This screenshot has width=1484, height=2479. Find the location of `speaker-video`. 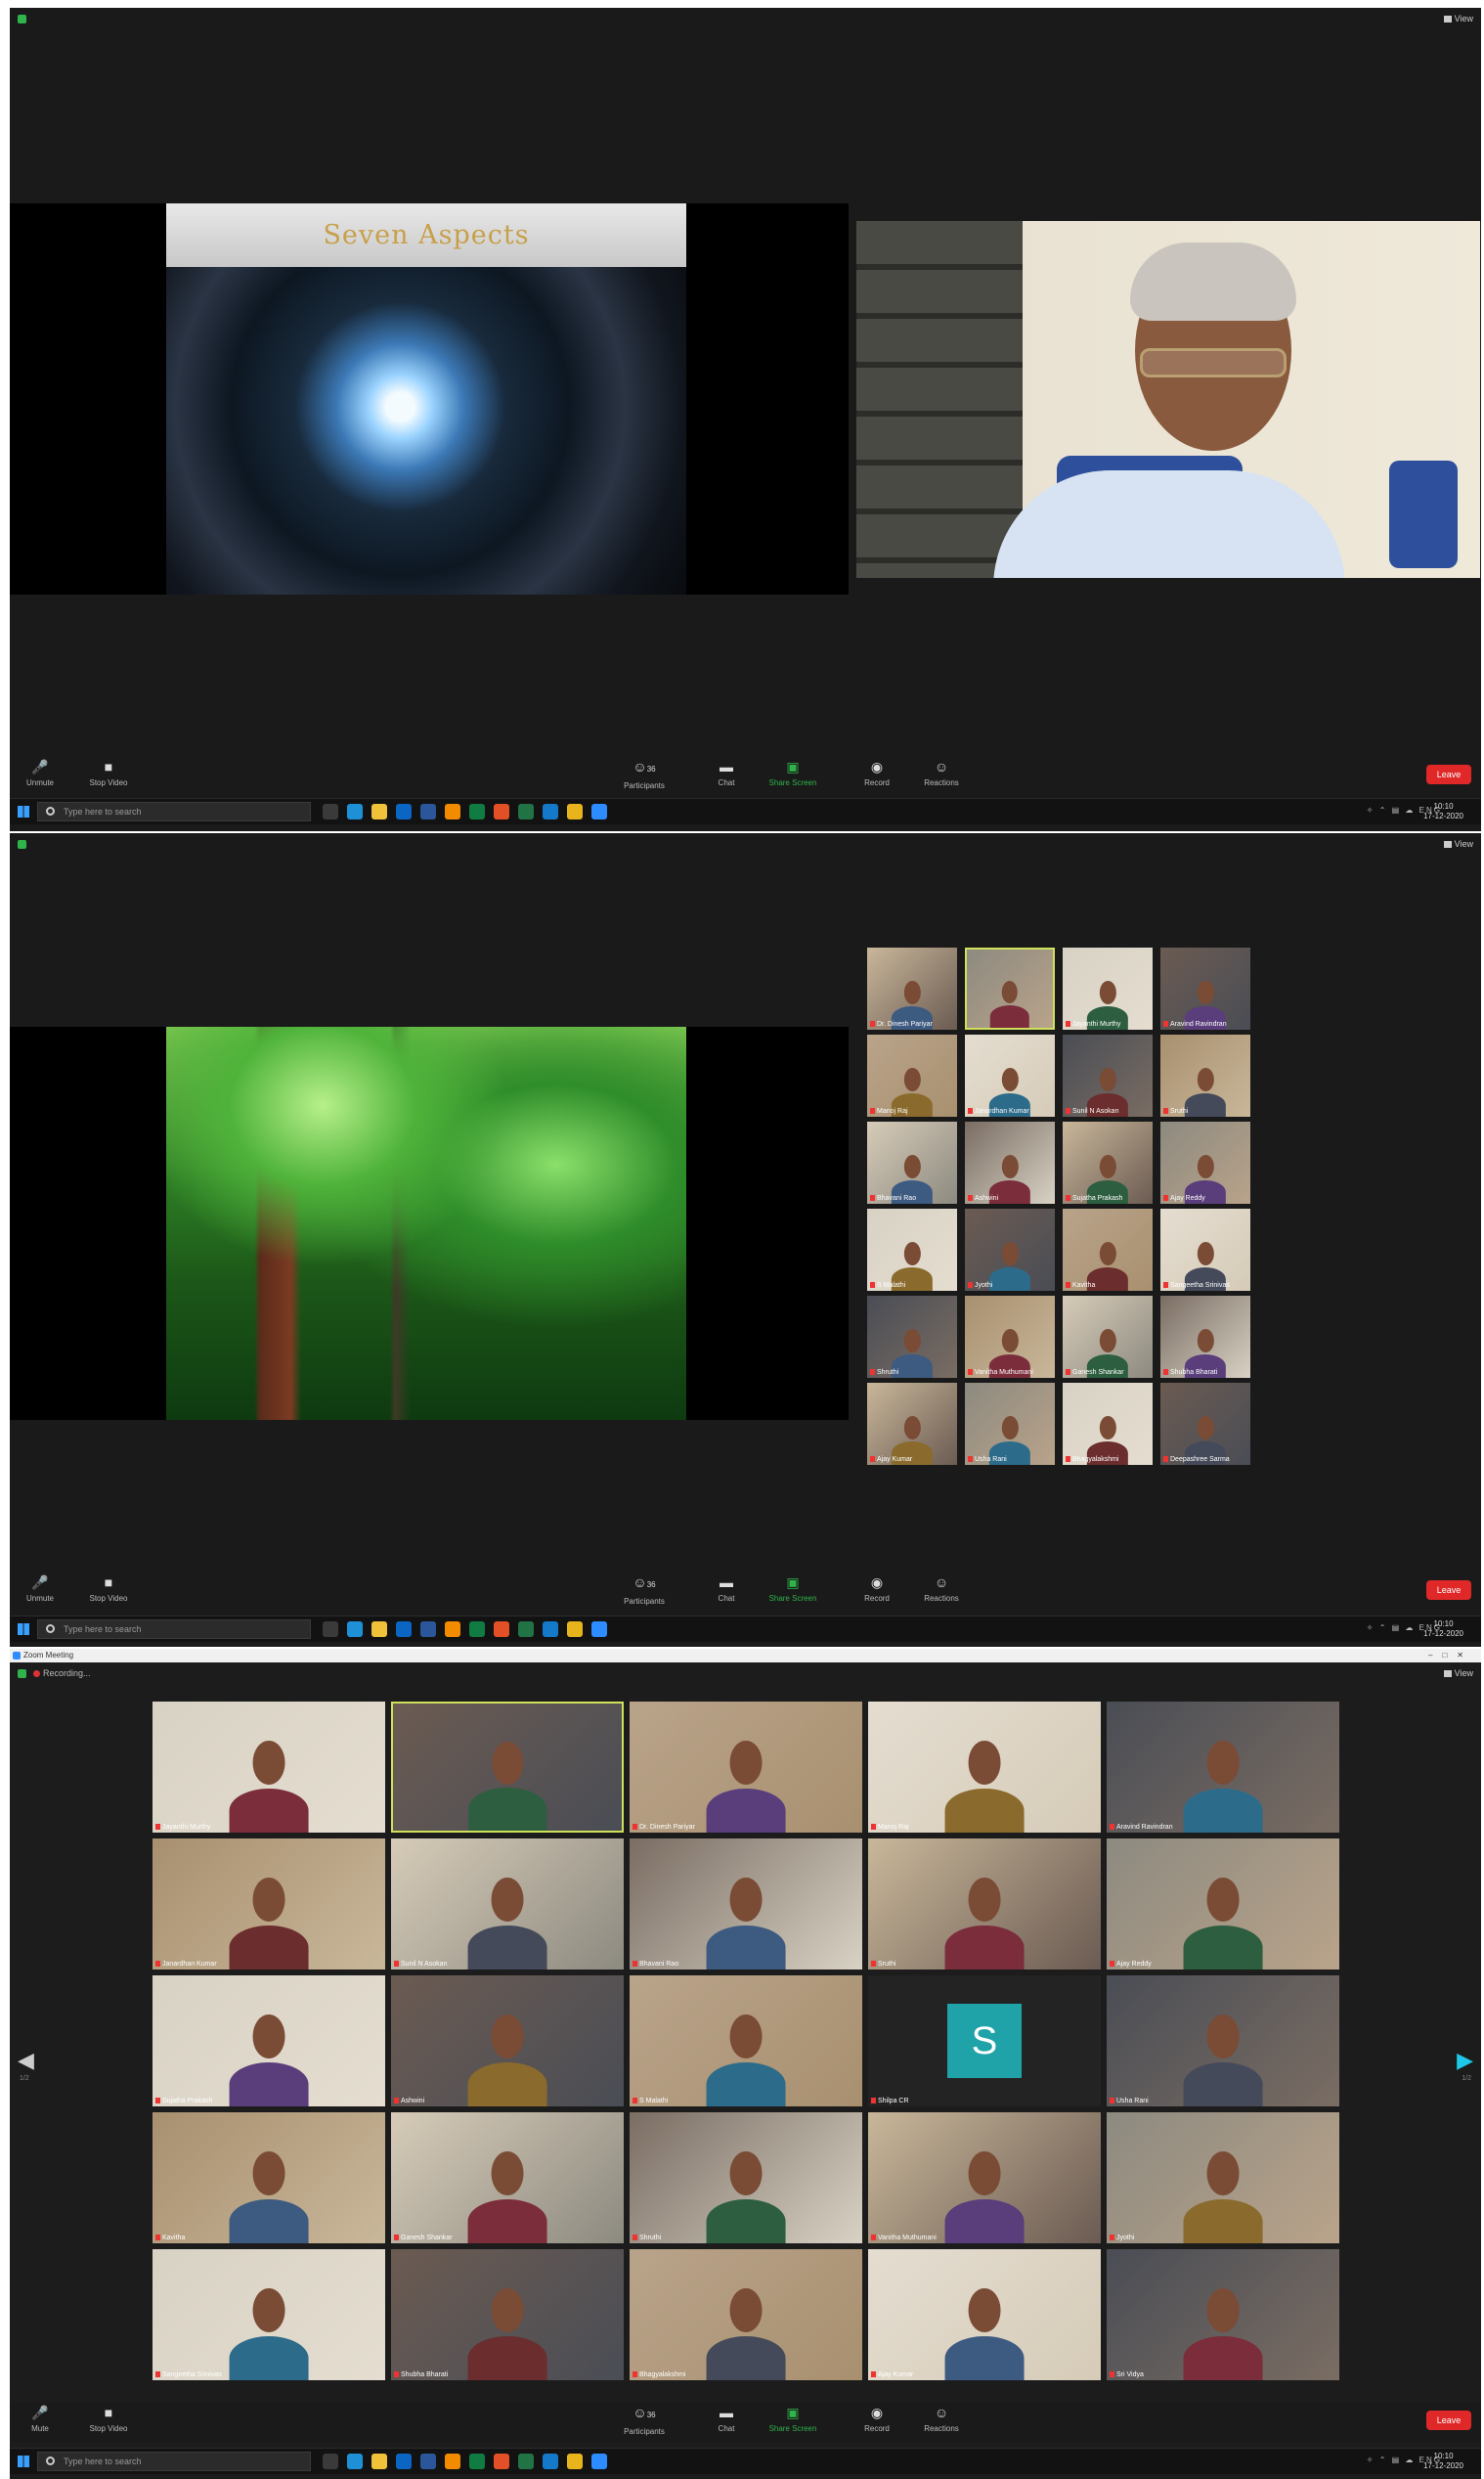

speaker-video is located at coordinates (1168, 399).